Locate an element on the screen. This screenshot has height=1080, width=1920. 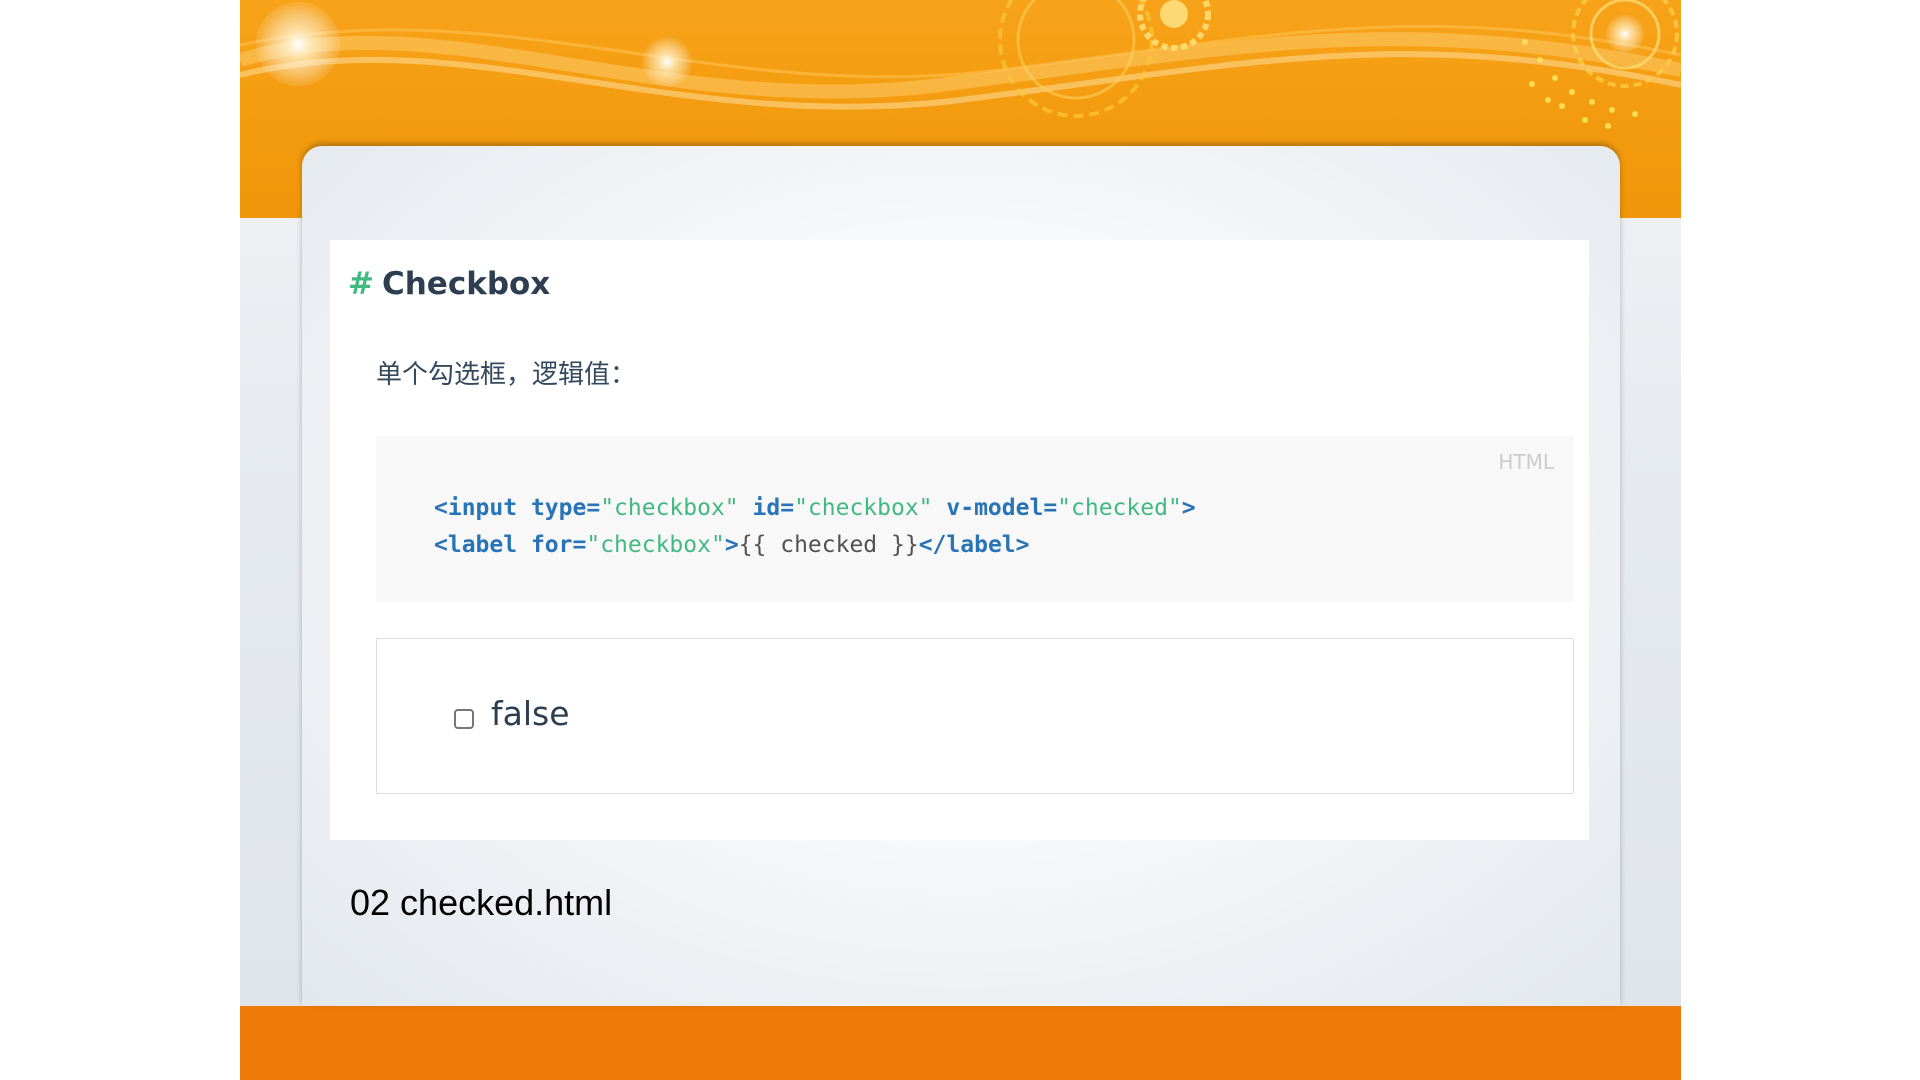
heading-anchor: # is located at coordinates (361, 284).